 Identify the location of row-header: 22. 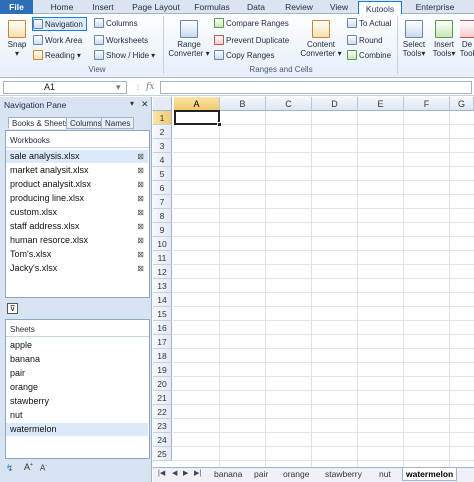
(162, 412).